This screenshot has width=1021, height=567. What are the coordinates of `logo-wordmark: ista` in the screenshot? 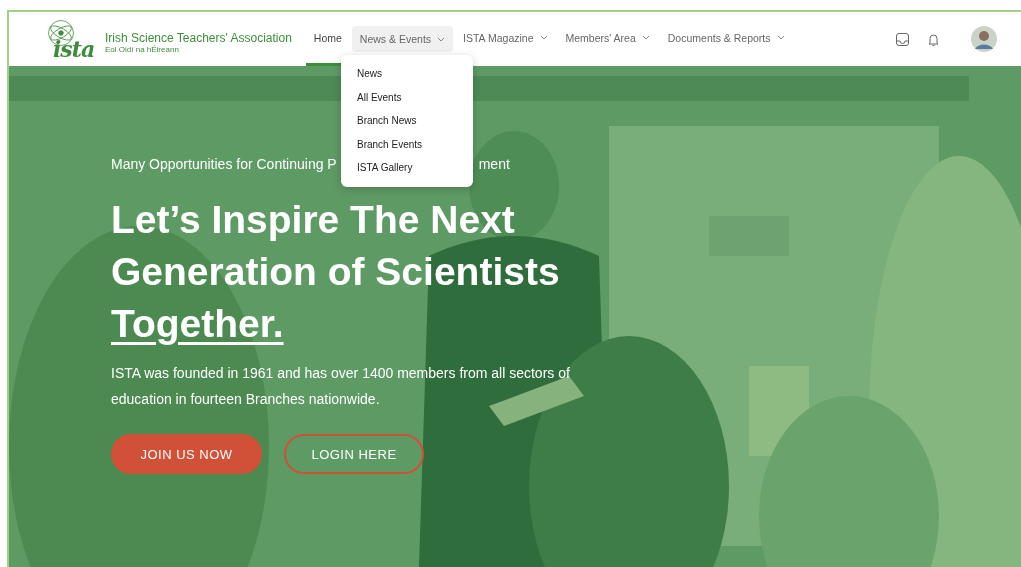 It's located at (74, 49).